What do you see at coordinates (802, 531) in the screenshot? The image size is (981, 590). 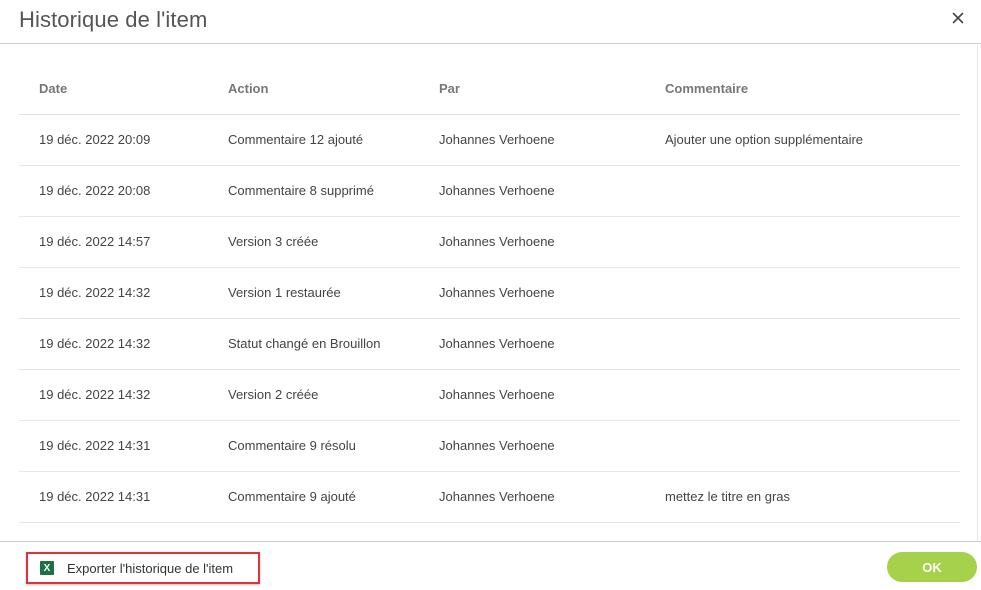 I see `cell-commentaire: ajouter une option supplémentaire` at bounding box center [802, 531].